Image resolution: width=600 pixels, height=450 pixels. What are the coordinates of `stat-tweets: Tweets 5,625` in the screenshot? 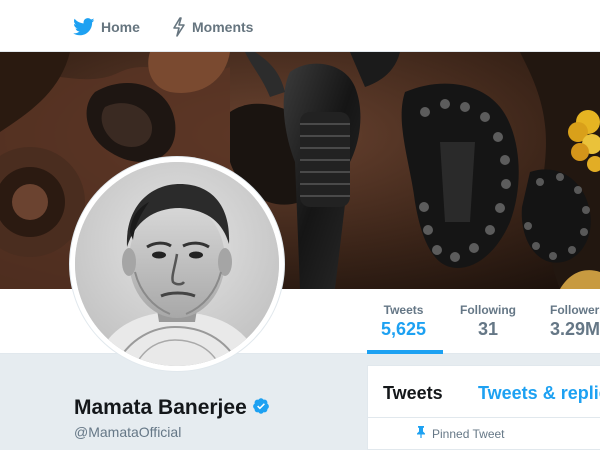 It's located at (403, 321).